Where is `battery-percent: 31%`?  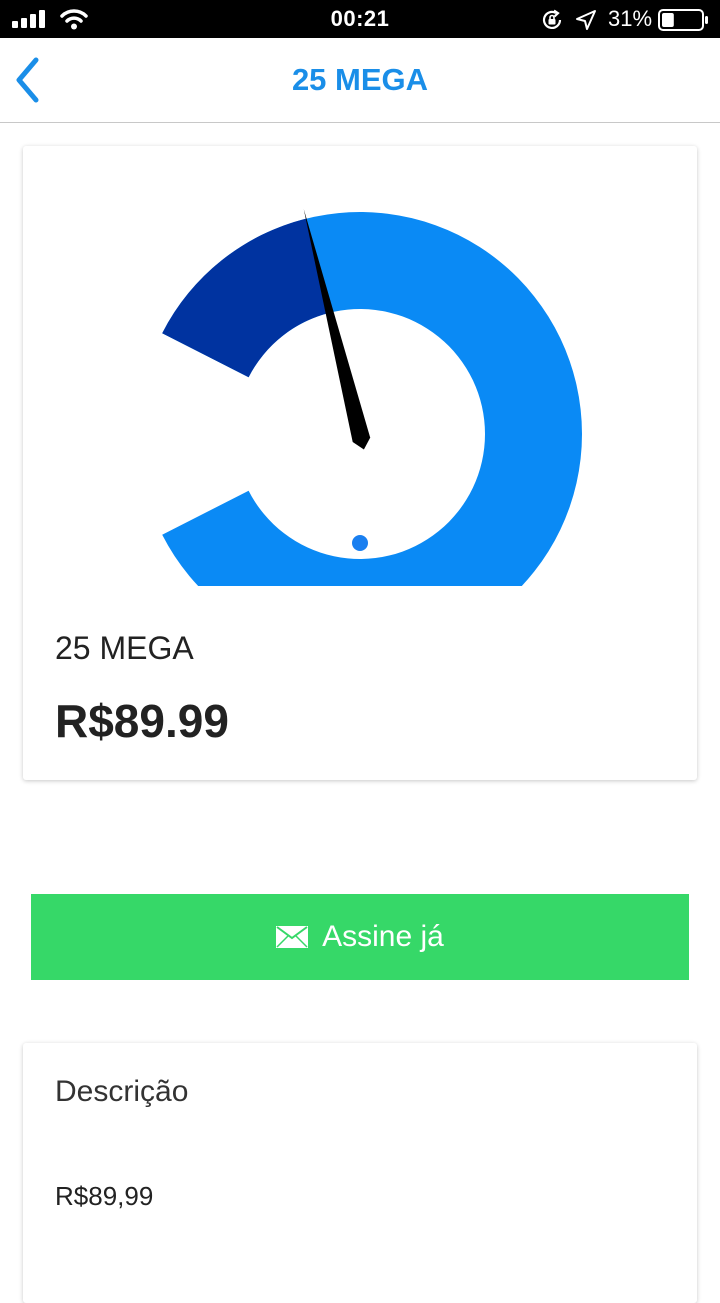 battery-percent: 31% is located at coordinates (630, 18).